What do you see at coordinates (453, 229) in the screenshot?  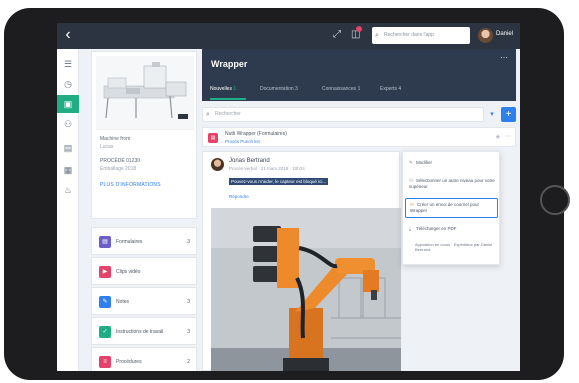 I see `menu-item-download-pdf: ⤓ Télécharger en PDF` at bounding box center [453, 229].